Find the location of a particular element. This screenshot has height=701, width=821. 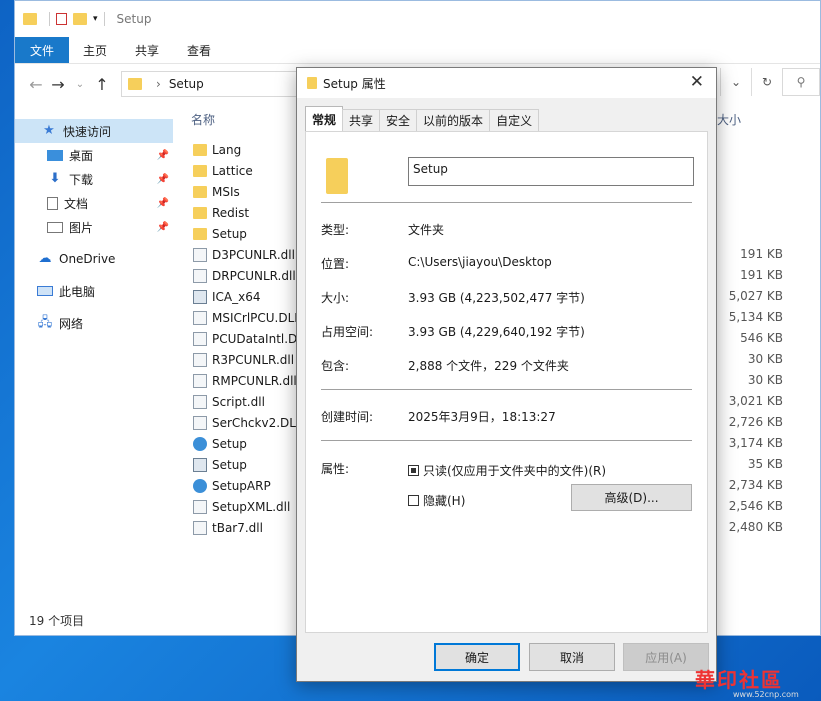

file-size: 5,027 KB is located at coordinates (755, 296).